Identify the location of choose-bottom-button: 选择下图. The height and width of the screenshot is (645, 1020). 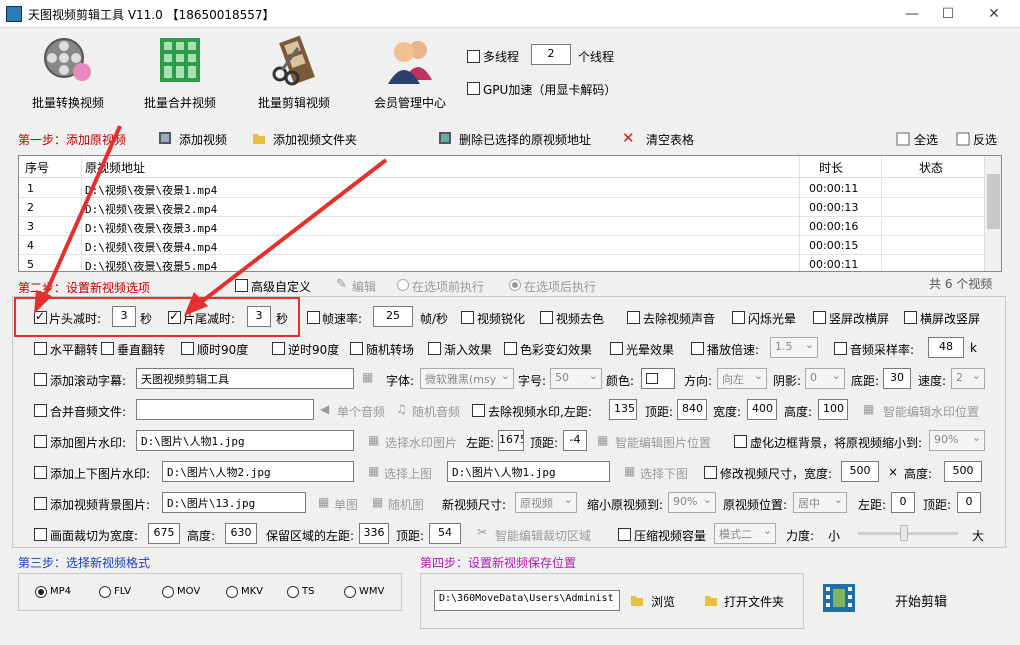
(664, 473).